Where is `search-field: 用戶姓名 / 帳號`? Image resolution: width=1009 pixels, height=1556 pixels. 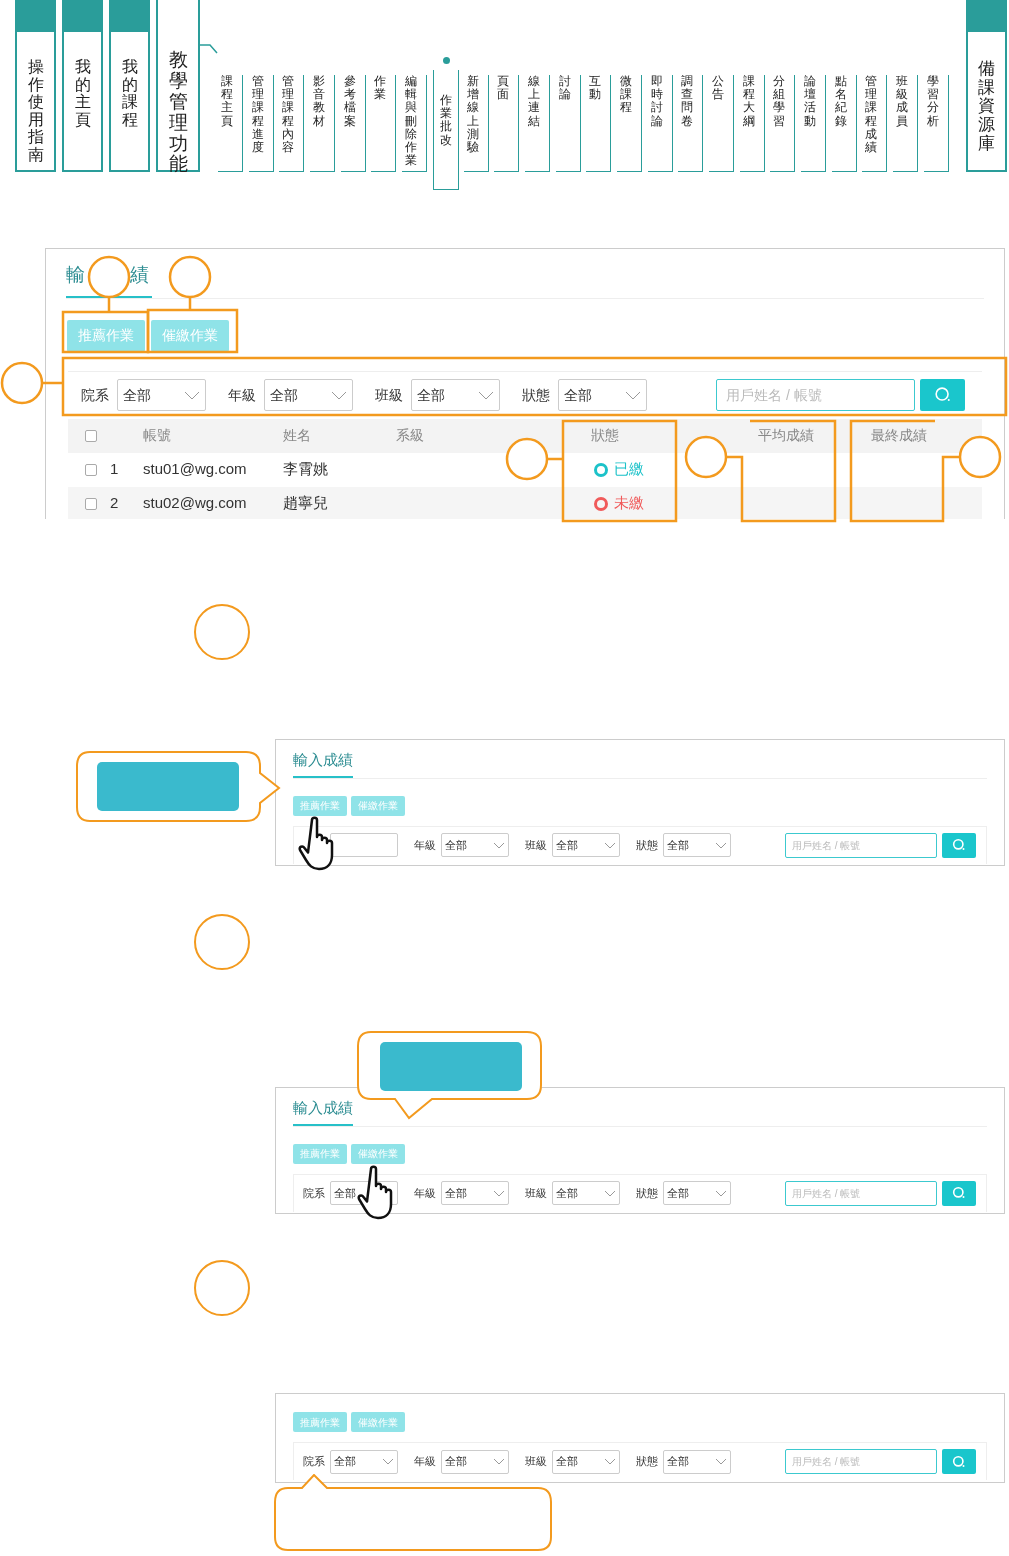 search-field: 用戶姓名 / 帳號 is located at coordinates (815, 395).